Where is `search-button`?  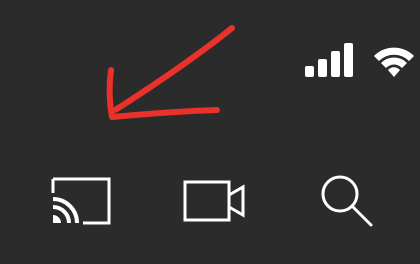 search-button is located at coordinates (347, 201).